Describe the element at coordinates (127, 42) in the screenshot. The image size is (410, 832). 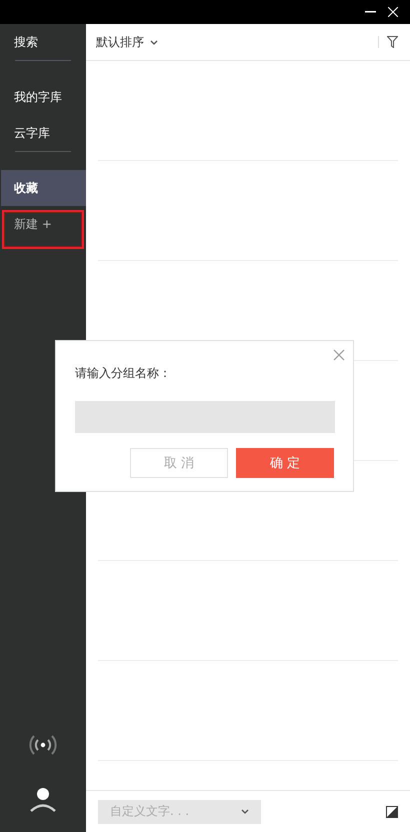
I see `sort-dropdown: 默认排序` at that location.